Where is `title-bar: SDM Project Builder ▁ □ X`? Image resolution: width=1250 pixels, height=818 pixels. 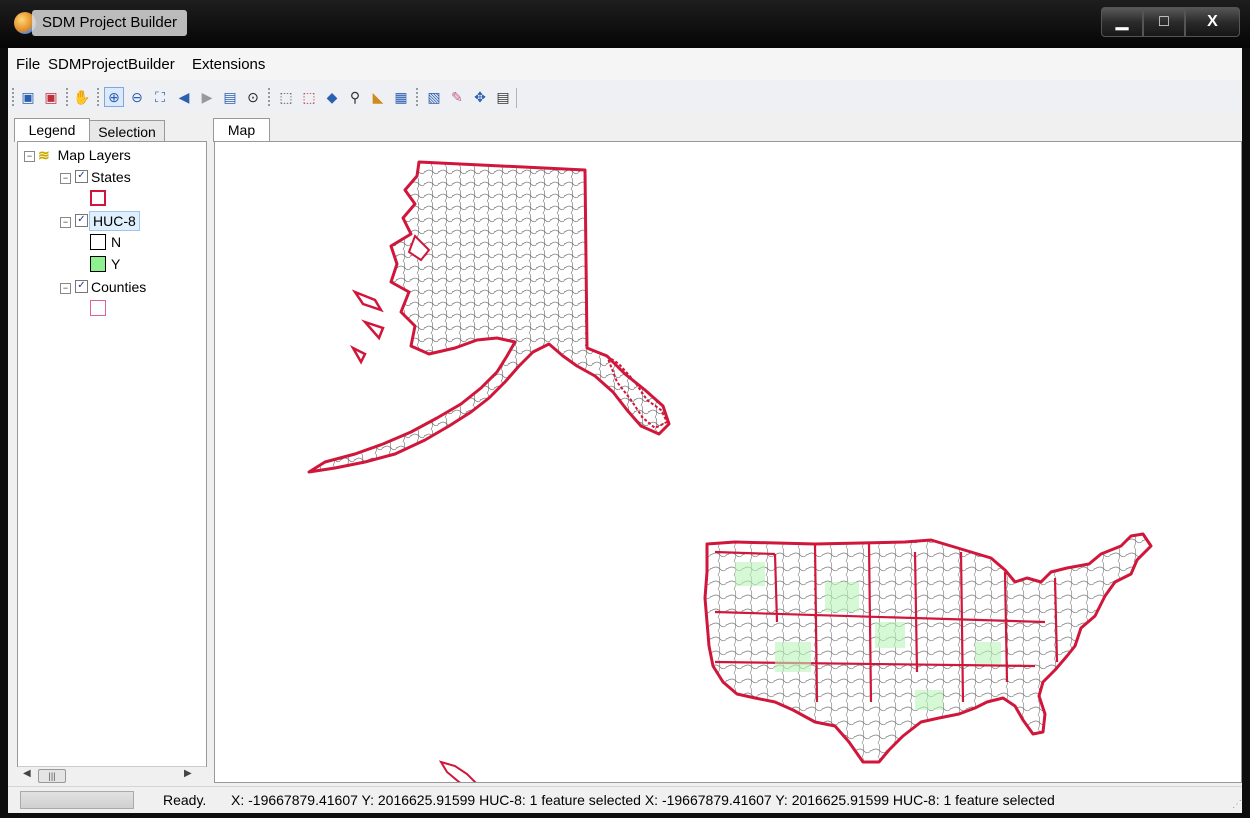 title-bar: SDM Project Builder ▁ □ X is located at coordinates (625, 24).